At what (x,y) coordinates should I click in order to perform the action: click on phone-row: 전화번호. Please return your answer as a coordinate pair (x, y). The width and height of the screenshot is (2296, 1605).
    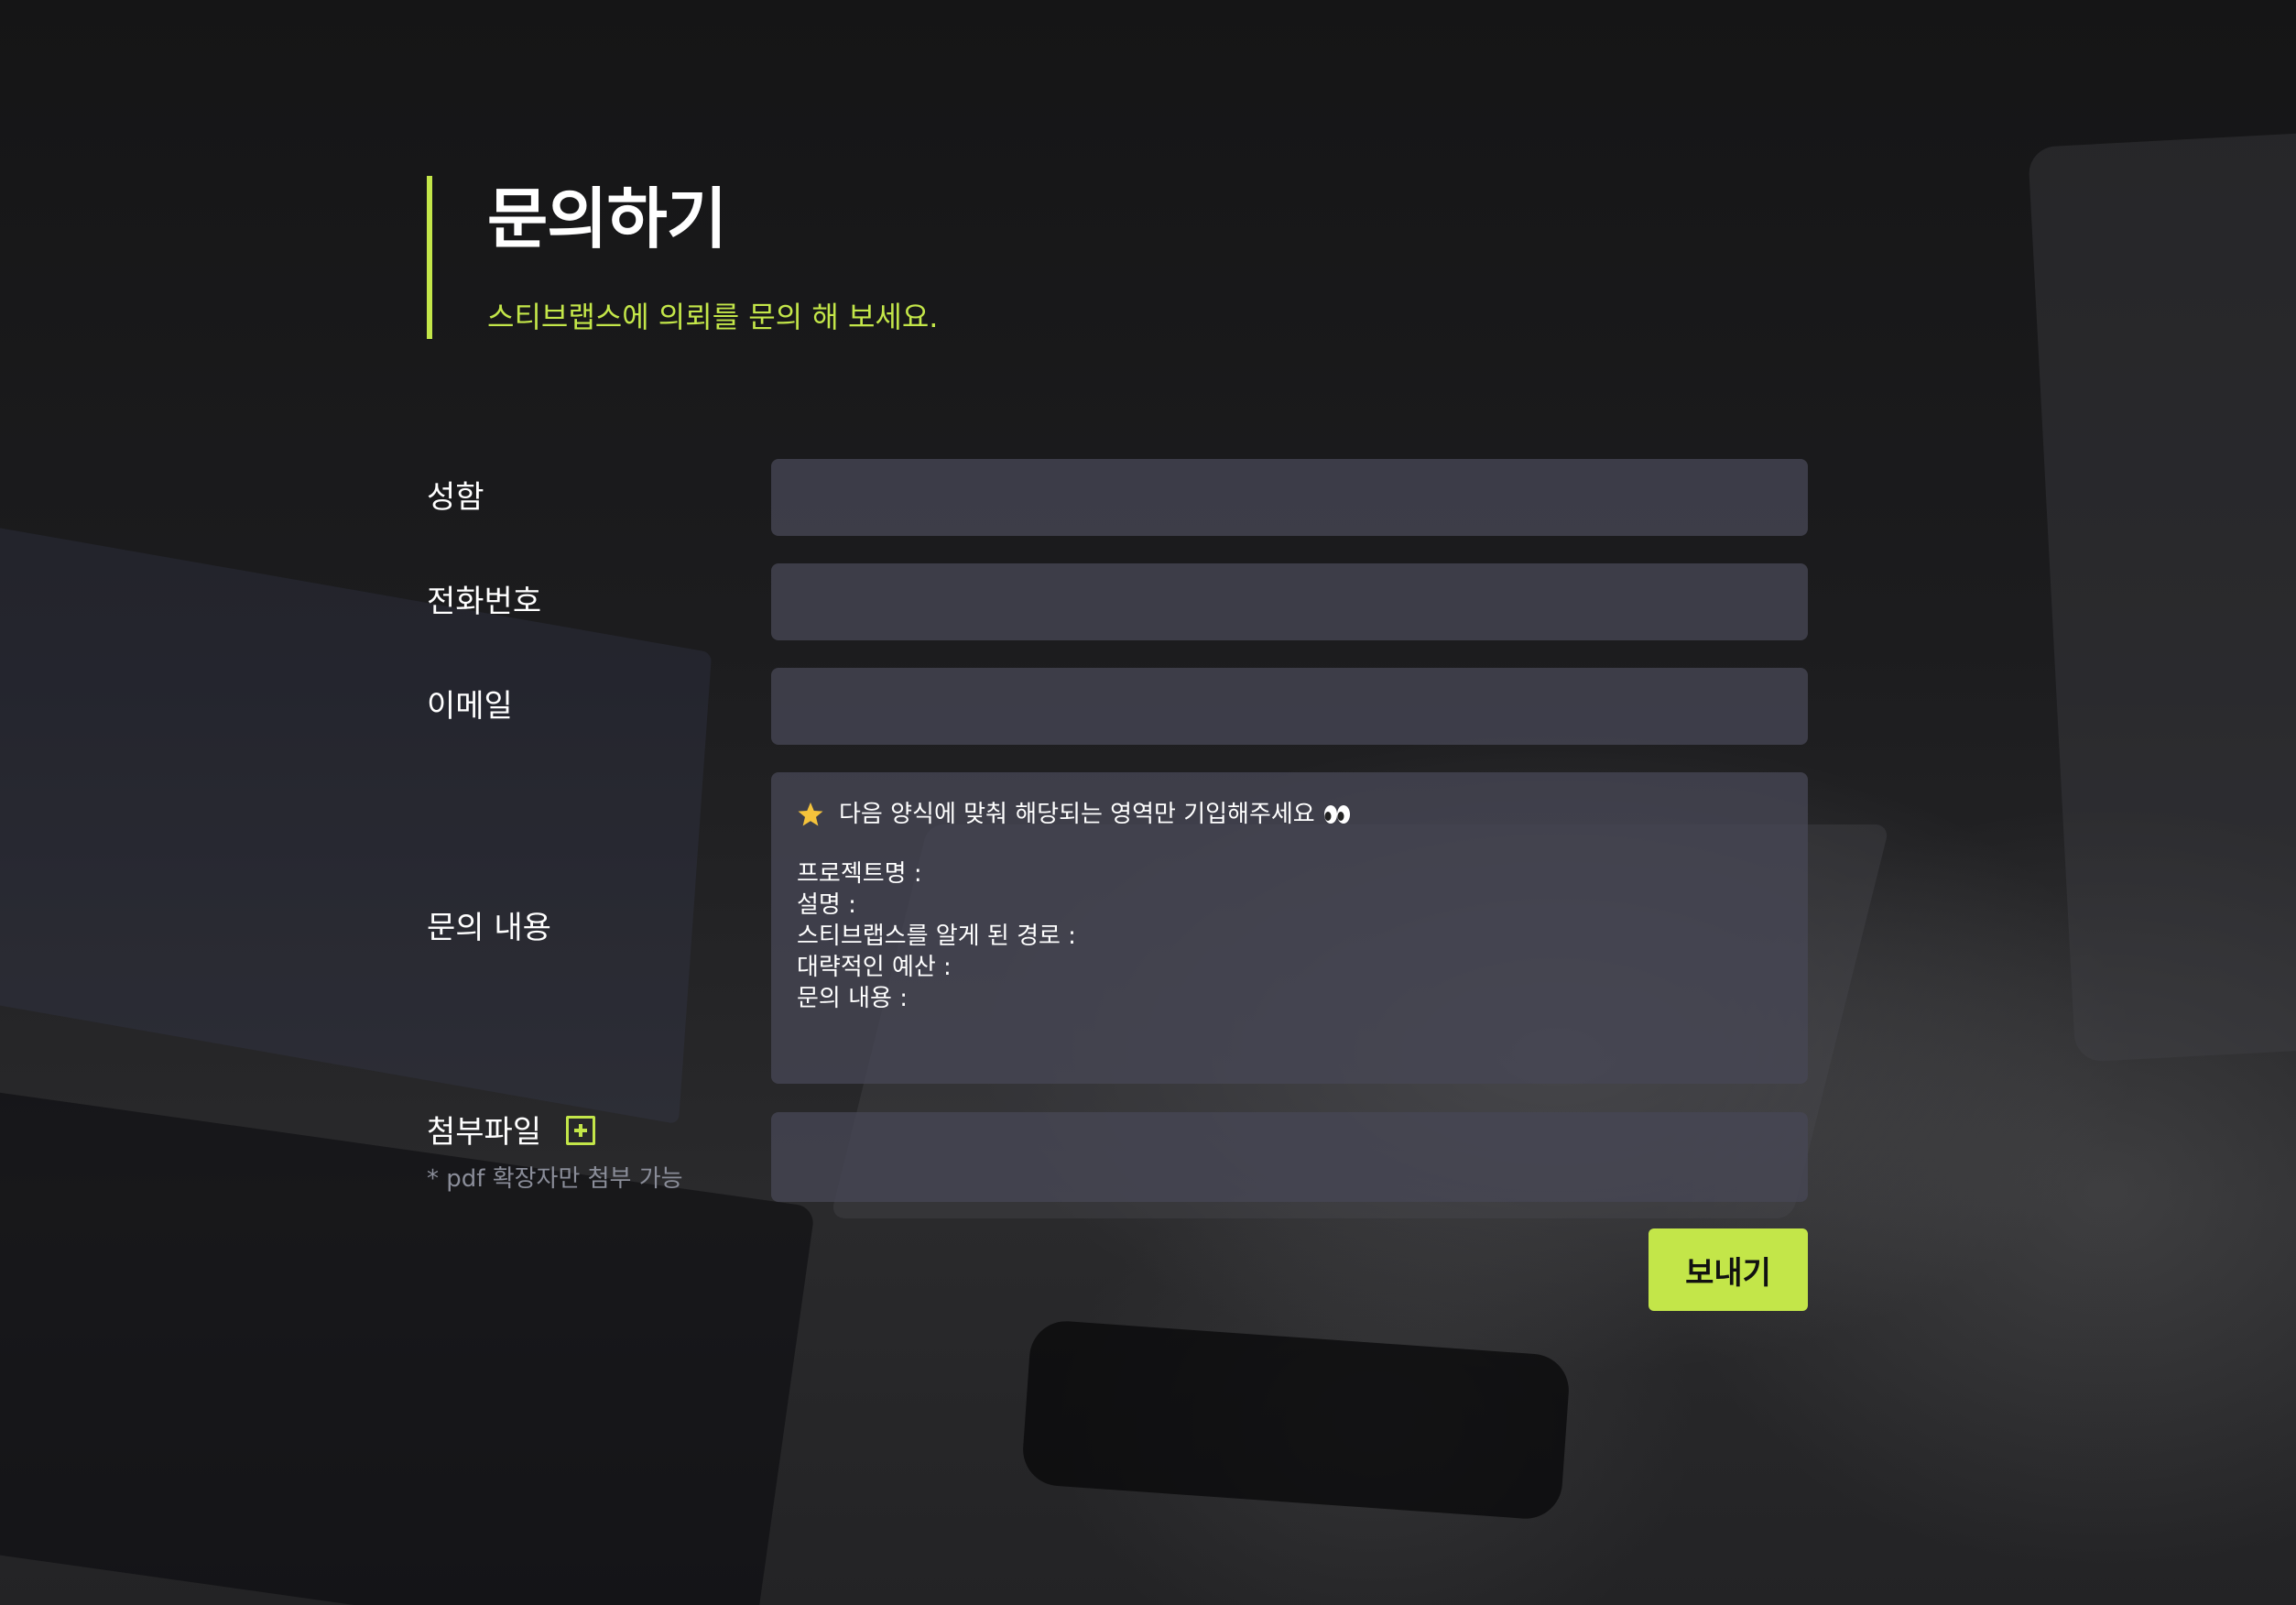
    Looking at the image, I should click on (1117, 602).